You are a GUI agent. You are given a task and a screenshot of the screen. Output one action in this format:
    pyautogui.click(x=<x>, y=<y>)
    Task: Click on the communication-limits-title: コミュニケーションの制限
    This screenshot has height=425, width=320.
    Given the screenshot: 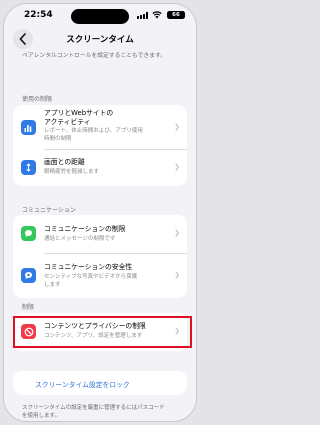 What is the action you would take?
    pyautogui.click(x=85, y=229)
    